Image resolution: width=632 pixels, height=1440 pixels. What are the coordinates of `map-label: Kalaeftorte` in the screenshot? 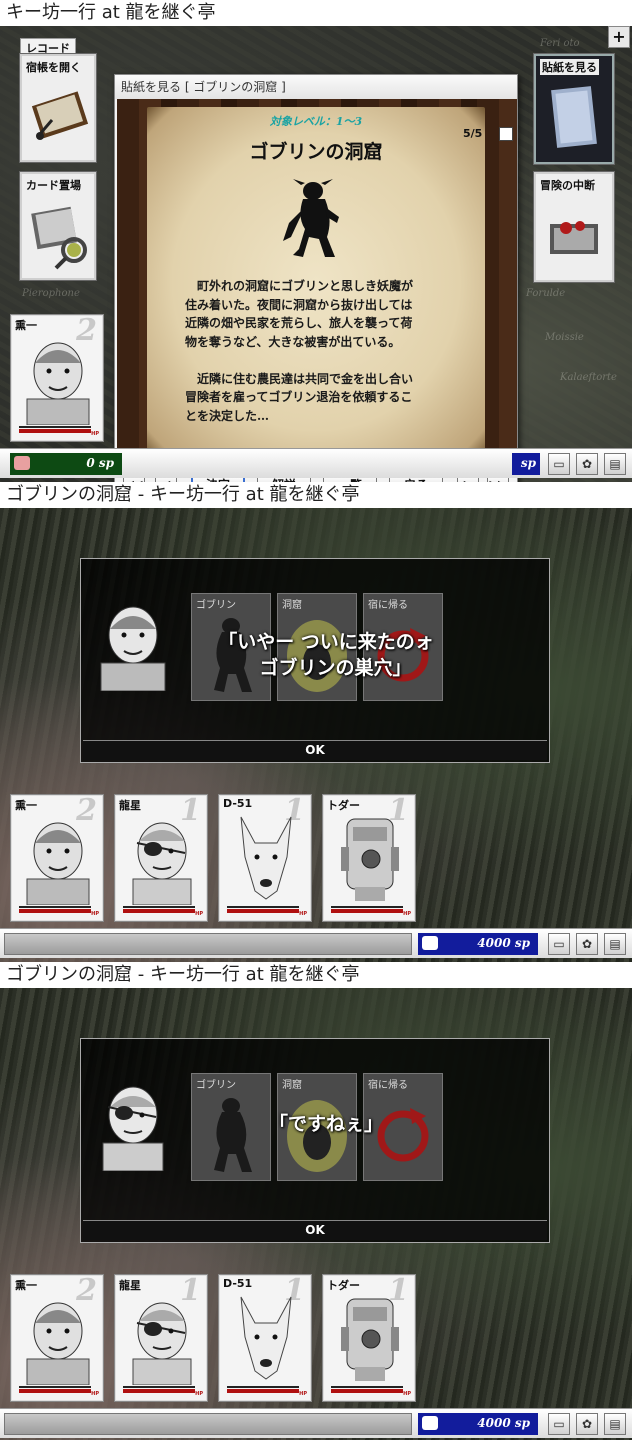 It's located at (588, 377).